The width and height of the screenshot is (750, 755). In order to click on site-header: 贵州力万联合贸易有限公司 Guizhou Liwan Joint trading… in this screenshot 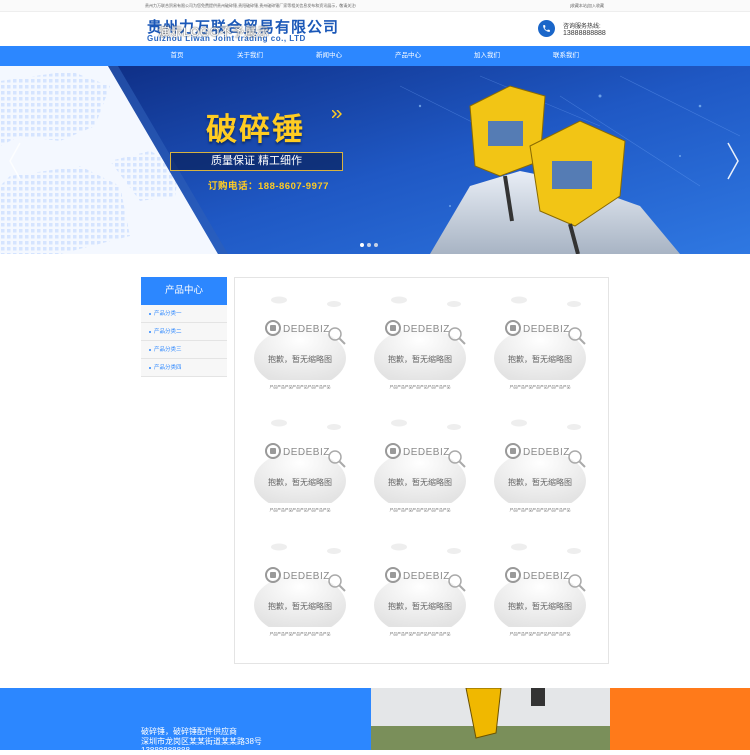, I will do `click(375, 29)`.